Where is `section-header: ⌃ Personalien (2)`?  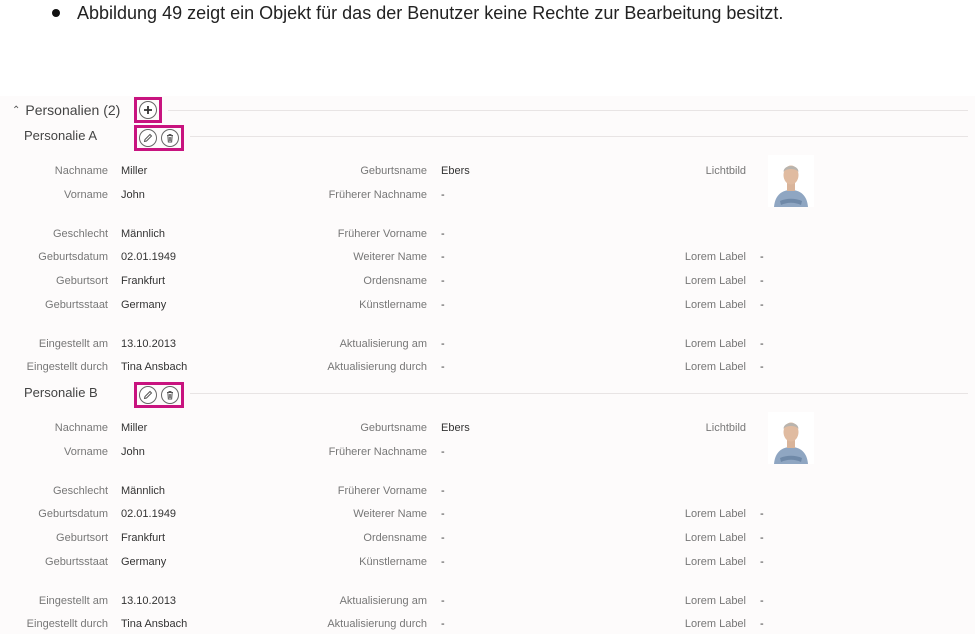
section-header: ⌃ Personalien (2) is located at coordinates (66, 110).